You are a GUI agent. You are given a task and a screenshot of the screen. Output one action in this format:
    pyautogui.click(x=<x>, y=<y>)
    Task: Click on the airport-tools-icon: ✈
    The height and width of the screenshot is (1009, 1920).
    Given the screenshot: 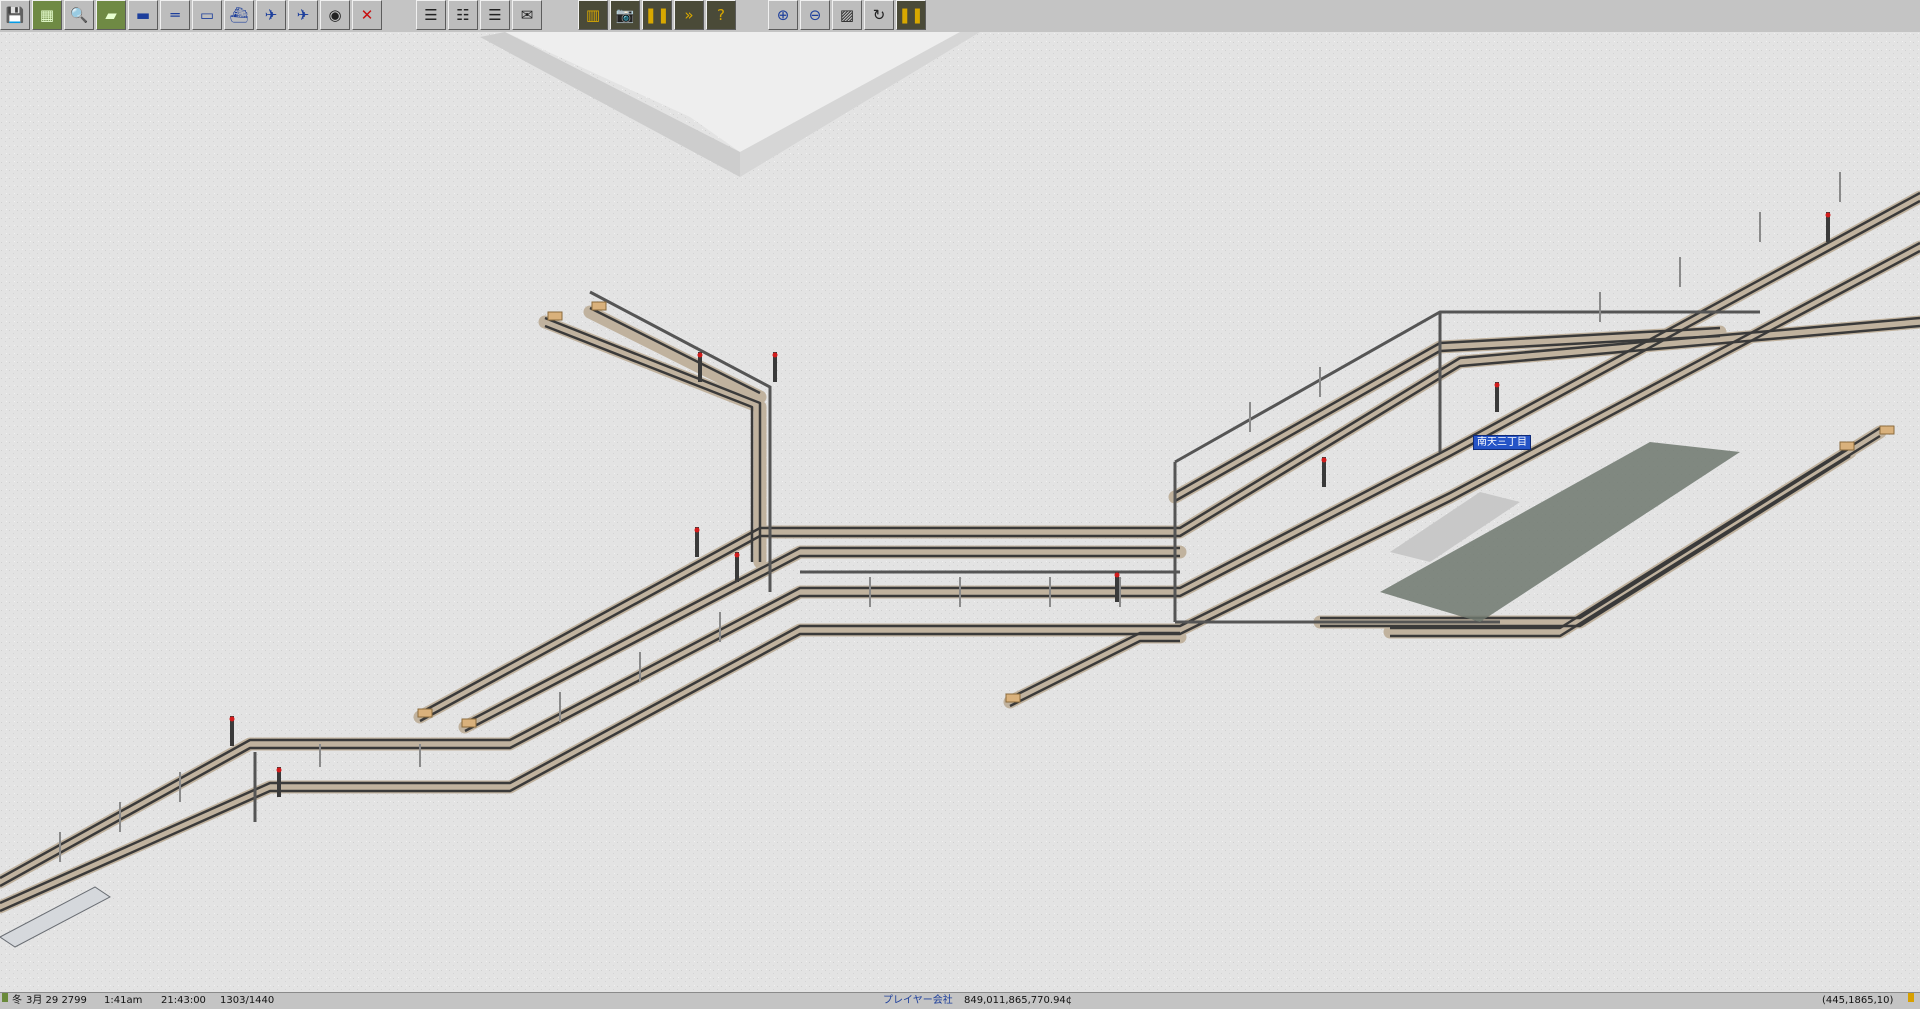 What is the action you would take?
    pyautogui.click(x=303, y=14)
    